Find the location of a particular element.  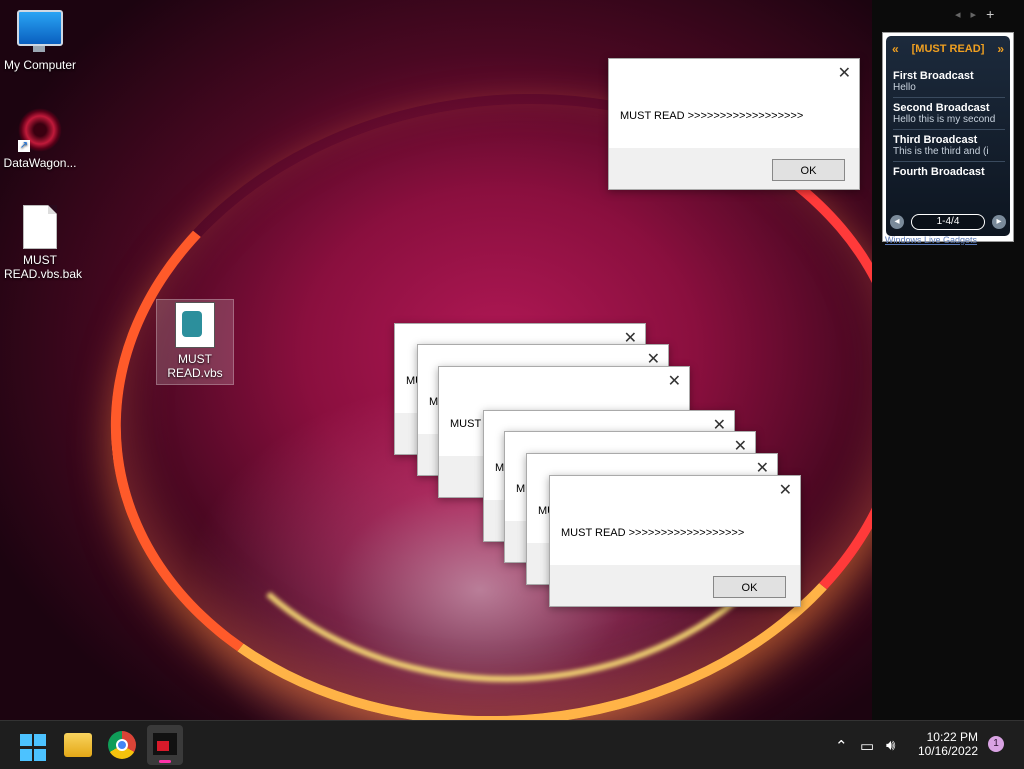

file-explorer-icon is located at coordinates (78, 745).